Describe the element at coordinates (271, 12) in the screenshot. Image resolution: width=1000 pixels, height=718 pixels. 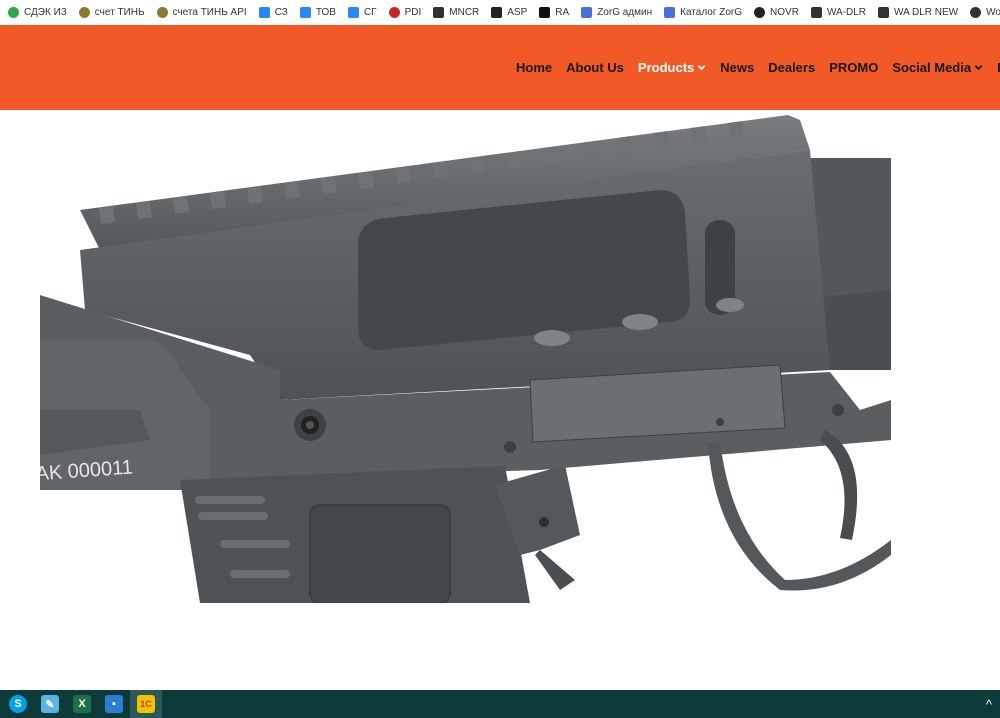
I see `bookmark-item: СЗ` at that location.